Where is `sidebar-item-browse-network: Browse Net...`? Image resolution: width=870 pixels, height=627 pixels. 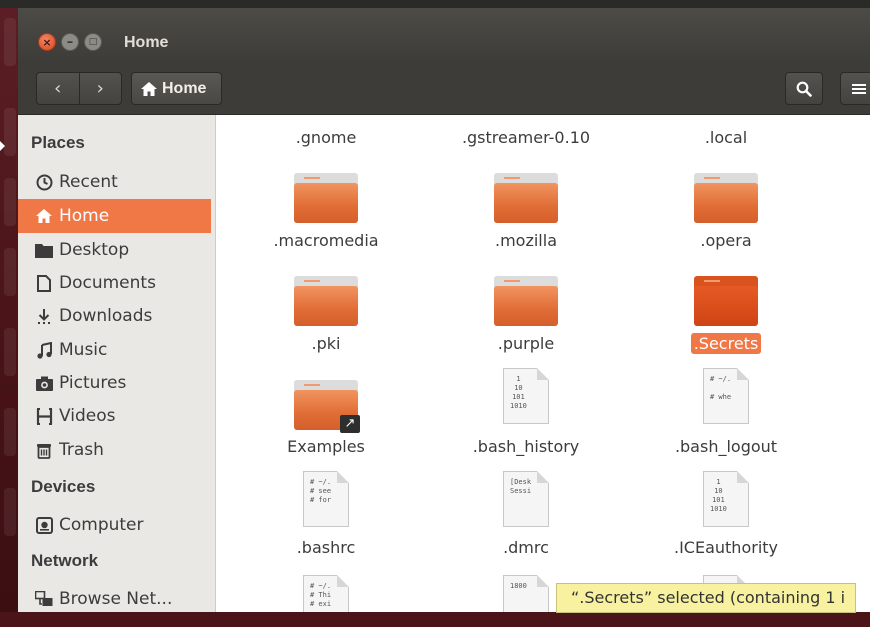 sidebar-item-browse-network: Browse Net... is located at coordinates (114, 597).